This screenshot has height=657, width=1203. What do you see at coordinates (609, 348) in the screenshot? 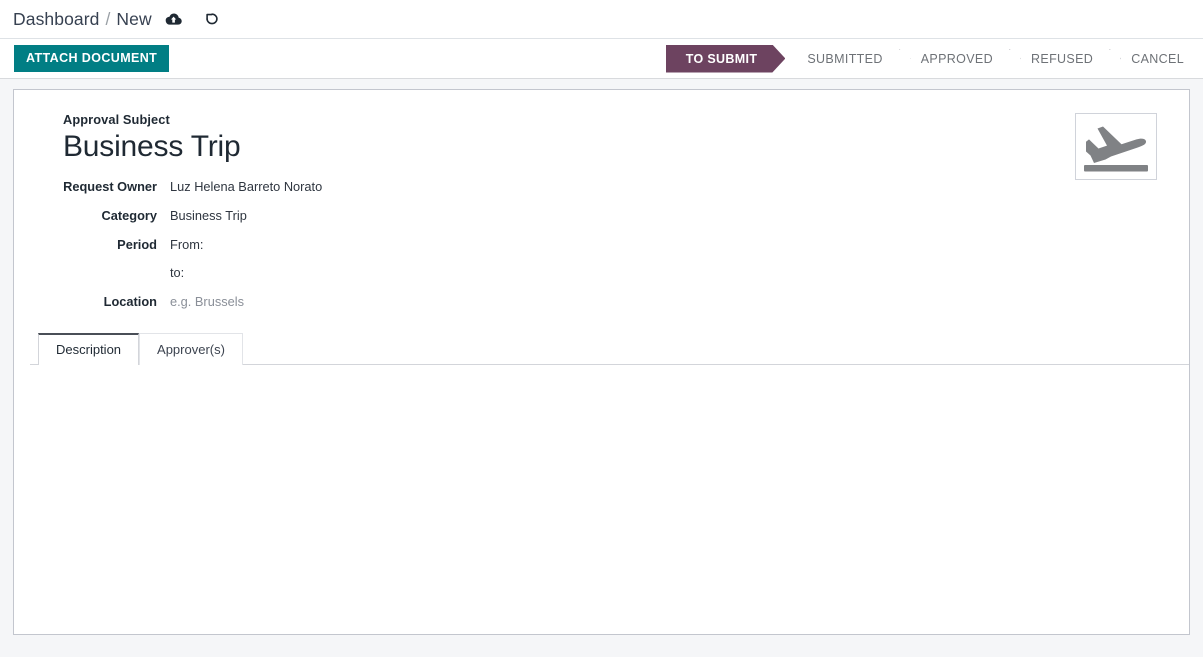
I see `notebook-tabs: Description Approver(s)` at bounding box center [609, 348].